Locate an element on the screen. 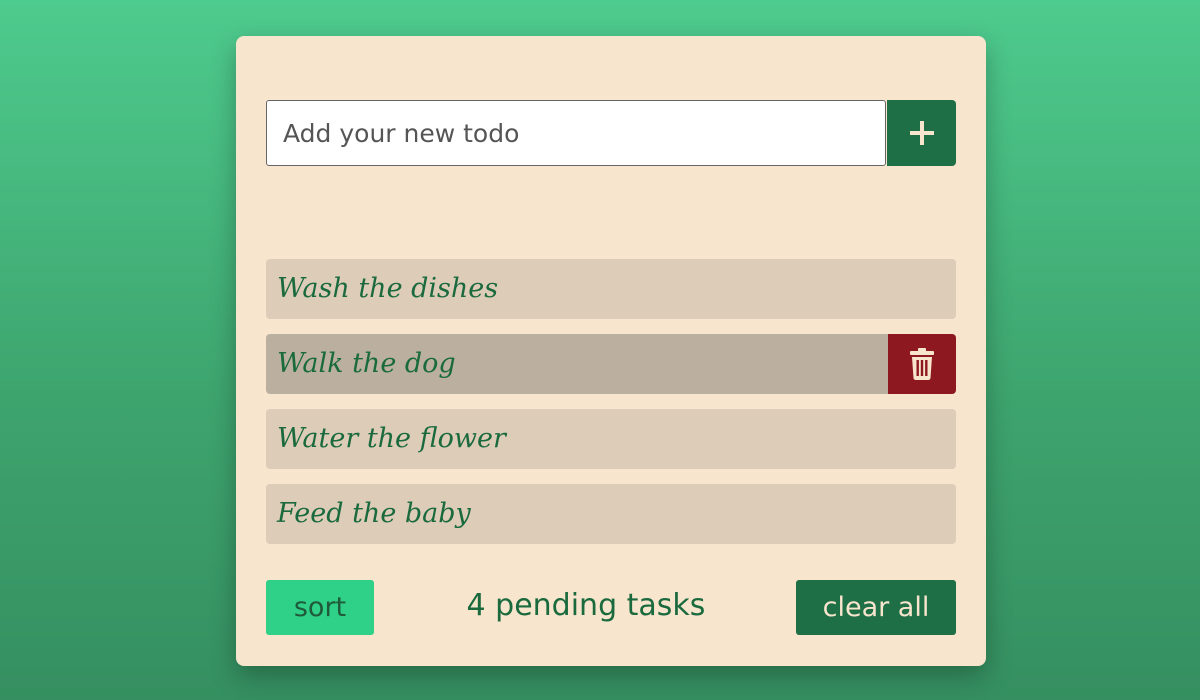 Image resolution: width=1200 pixels, height=700 pixels. add-todo-button is located at coordinates (921, 133).